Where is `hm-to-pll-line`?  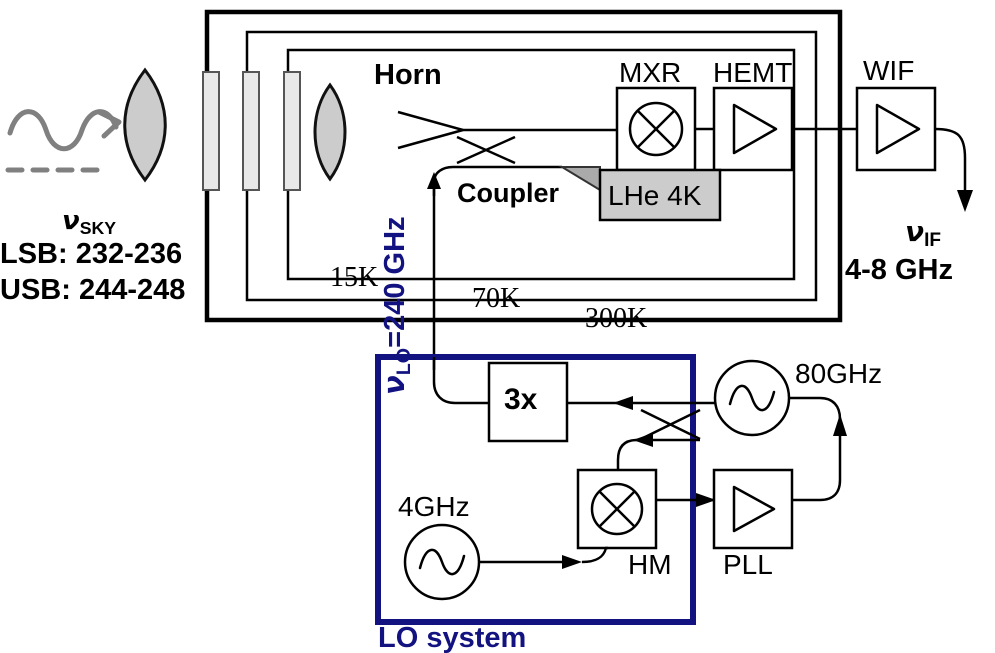 hm-to-pll-line is located at coordinates (686, 500).